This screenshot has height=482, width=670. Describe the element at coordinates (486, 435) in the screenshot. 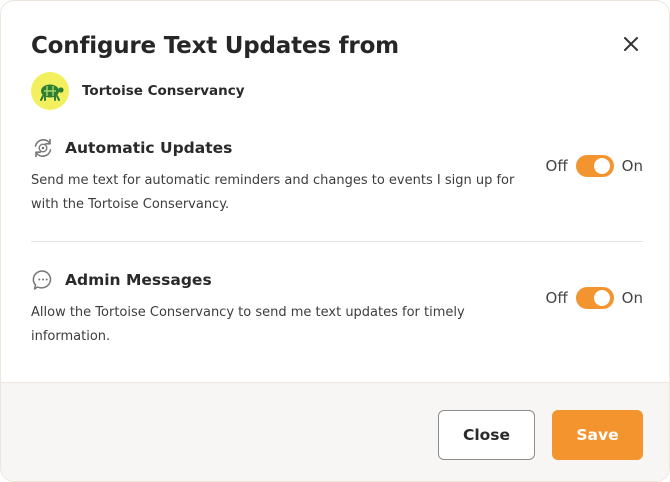

I see `close-button: Close` at that location.